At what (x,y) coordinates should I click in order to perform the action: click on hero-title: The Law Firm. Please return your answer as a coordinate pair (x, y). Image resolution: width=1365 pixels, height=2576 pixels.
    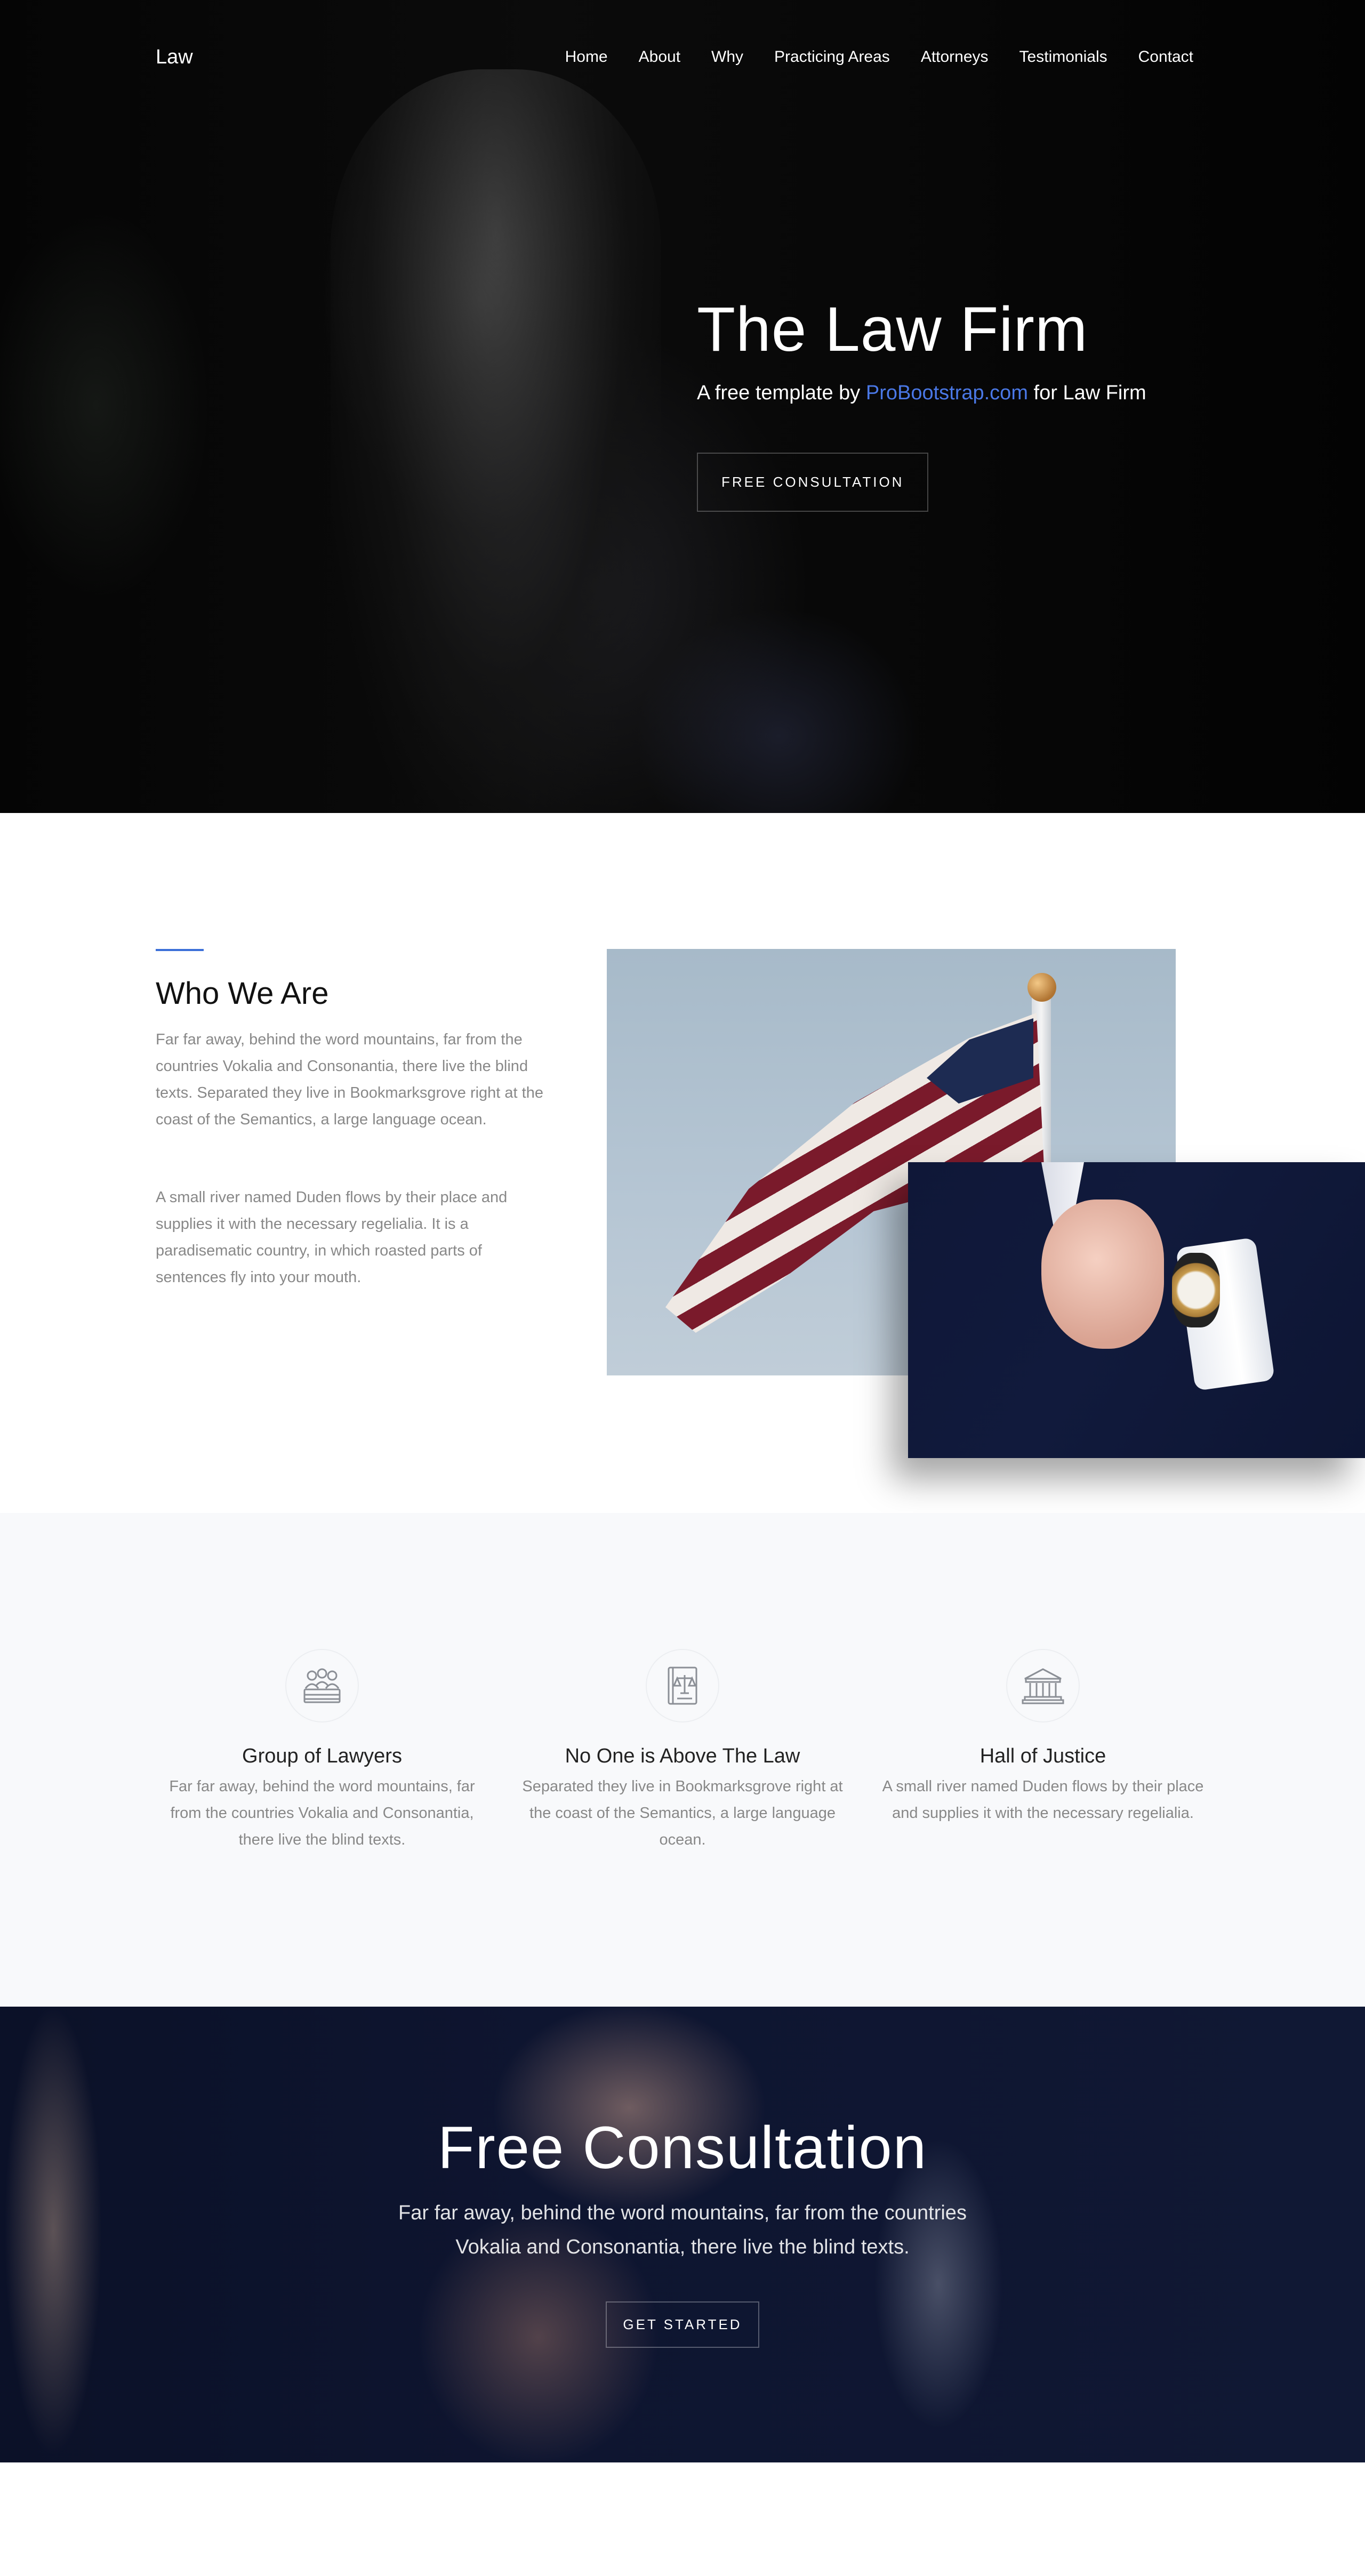
    Looking at the image, I should click on (892, 329).